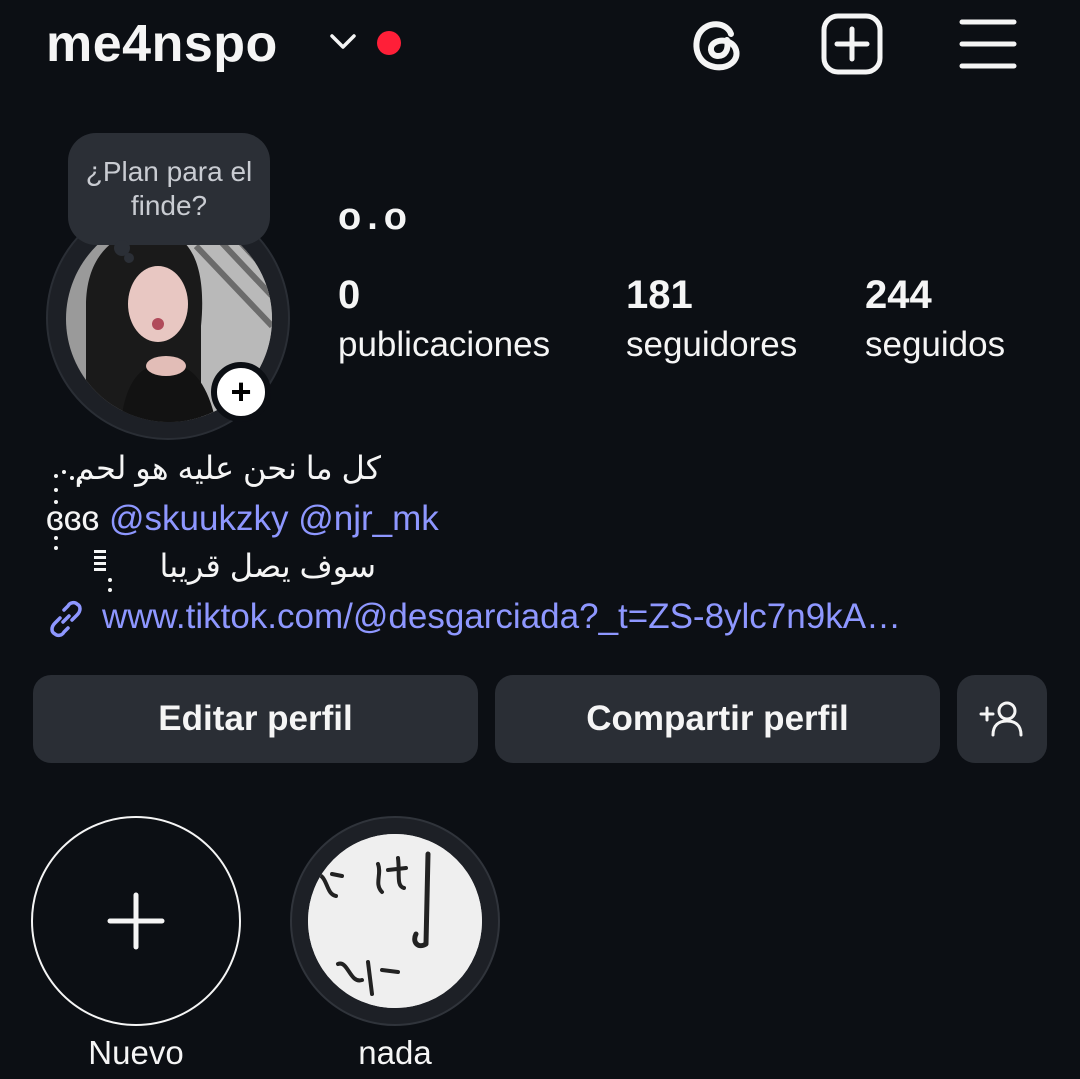 The width and height of the screenshot is (1080, 1079). I want to click on chevron-down-icon, so click(343, 42).